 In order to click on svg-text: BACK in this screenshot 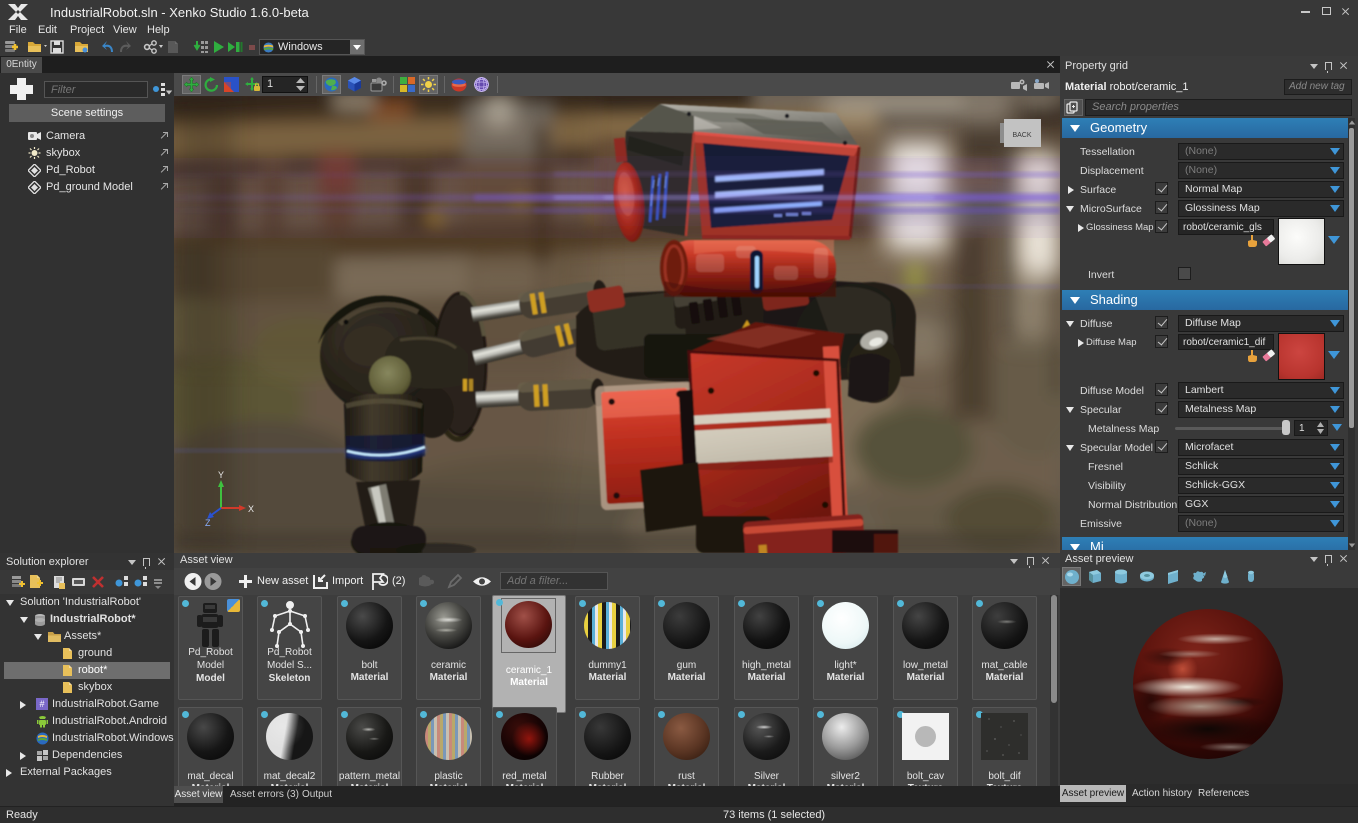, I will do `click(1021, 135)`.